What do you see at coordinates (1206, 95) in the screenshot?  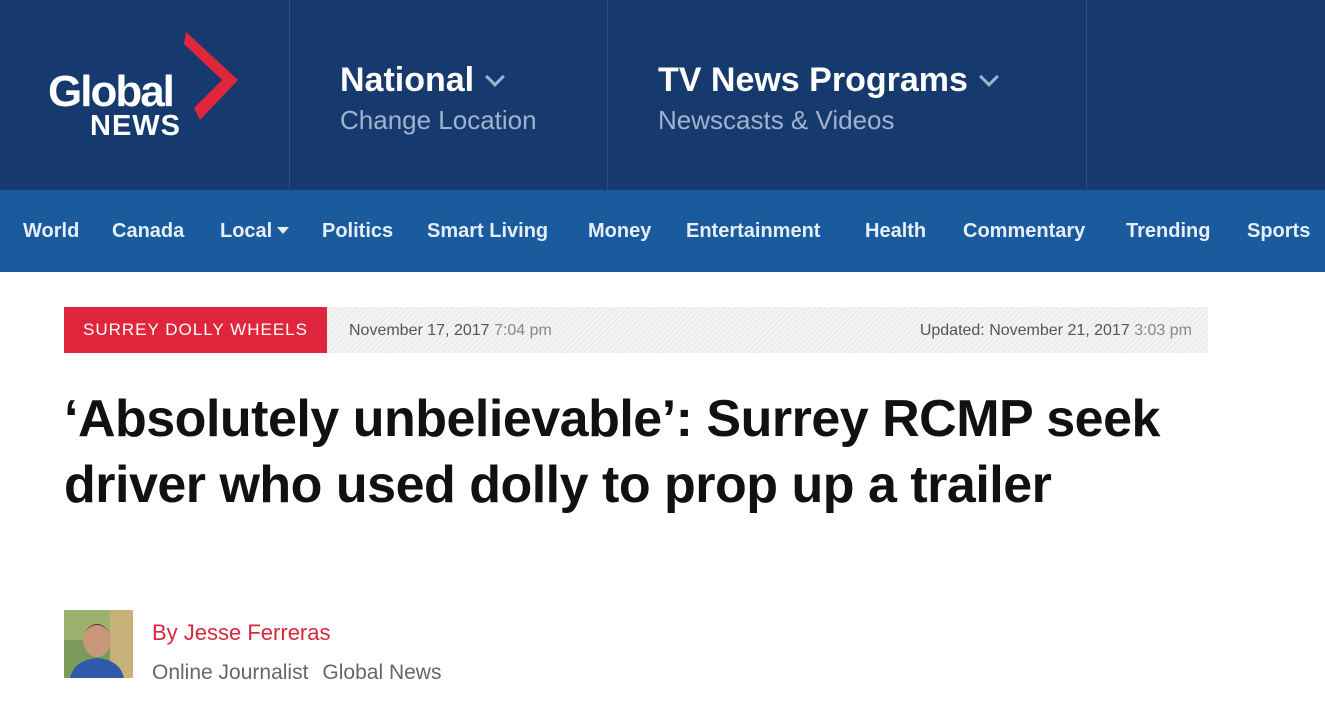 I see `header-spacer` at bounding box center [1206, 95].